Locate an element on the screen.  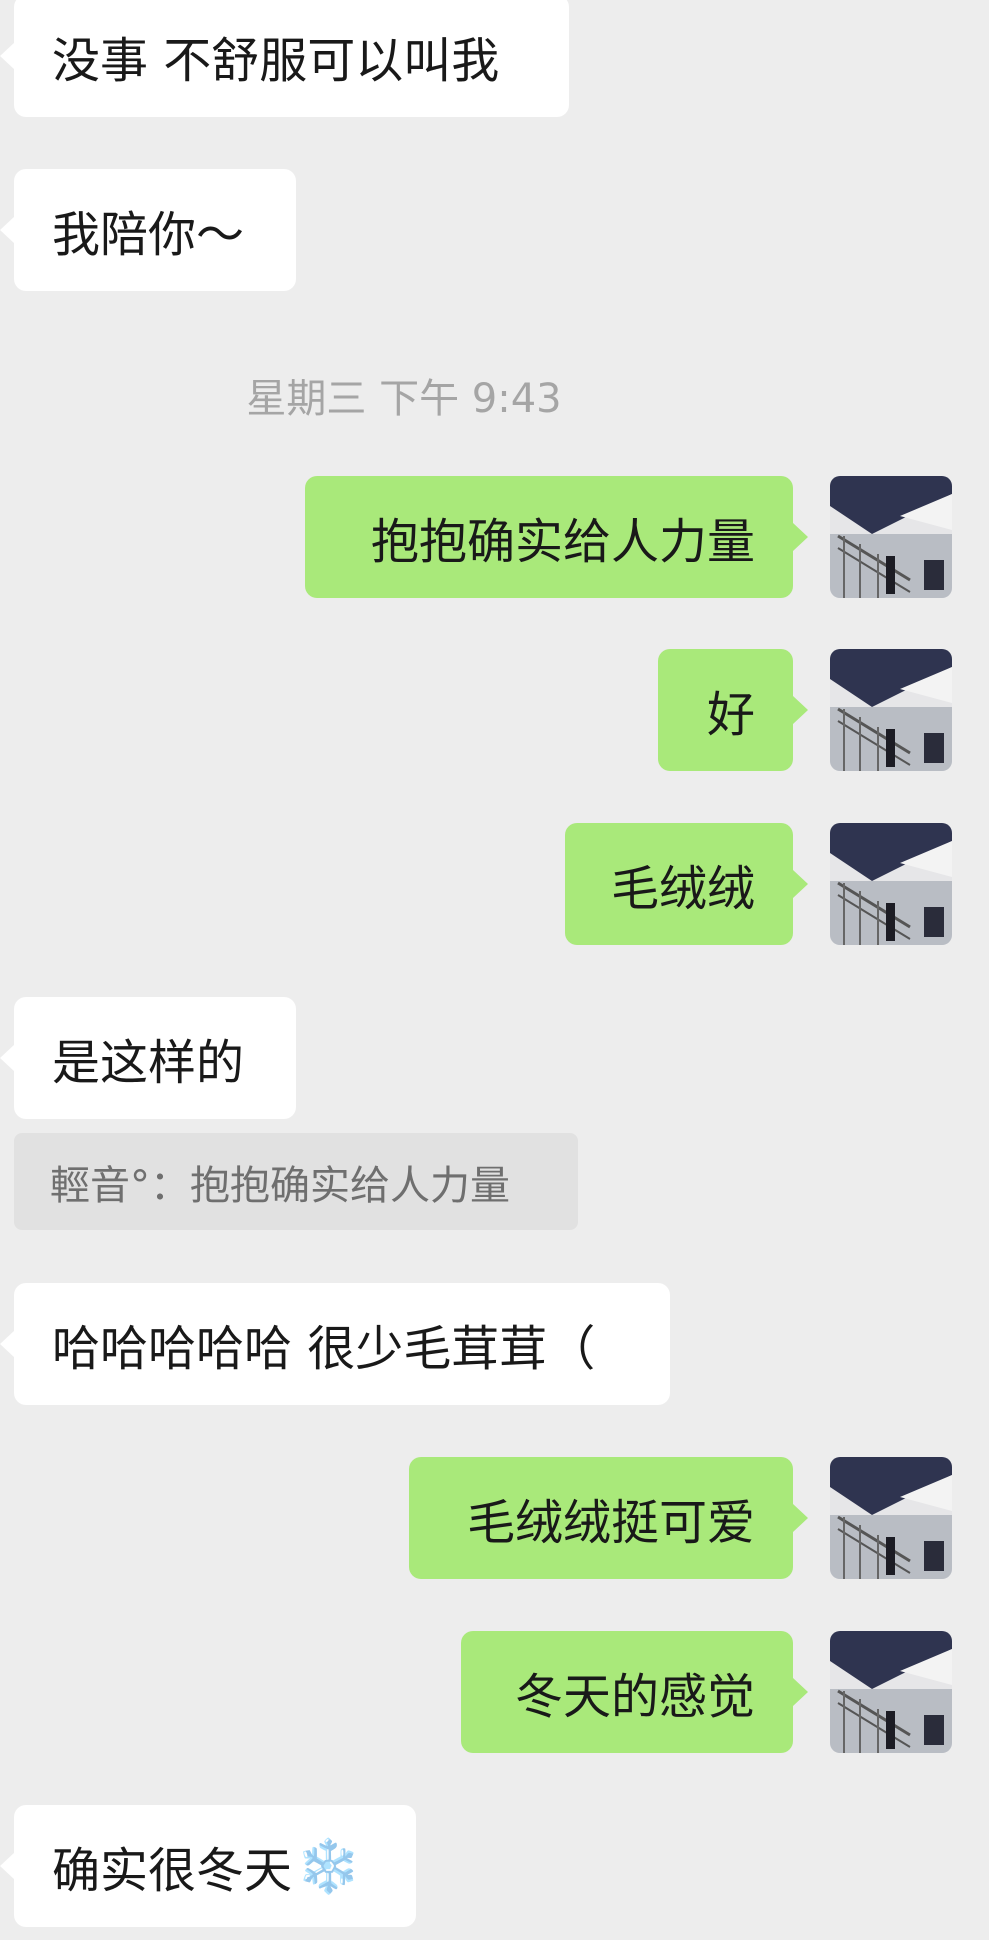
incoming-message: 确实很冬天 ❄️ is located at coordinates (208, 1866).